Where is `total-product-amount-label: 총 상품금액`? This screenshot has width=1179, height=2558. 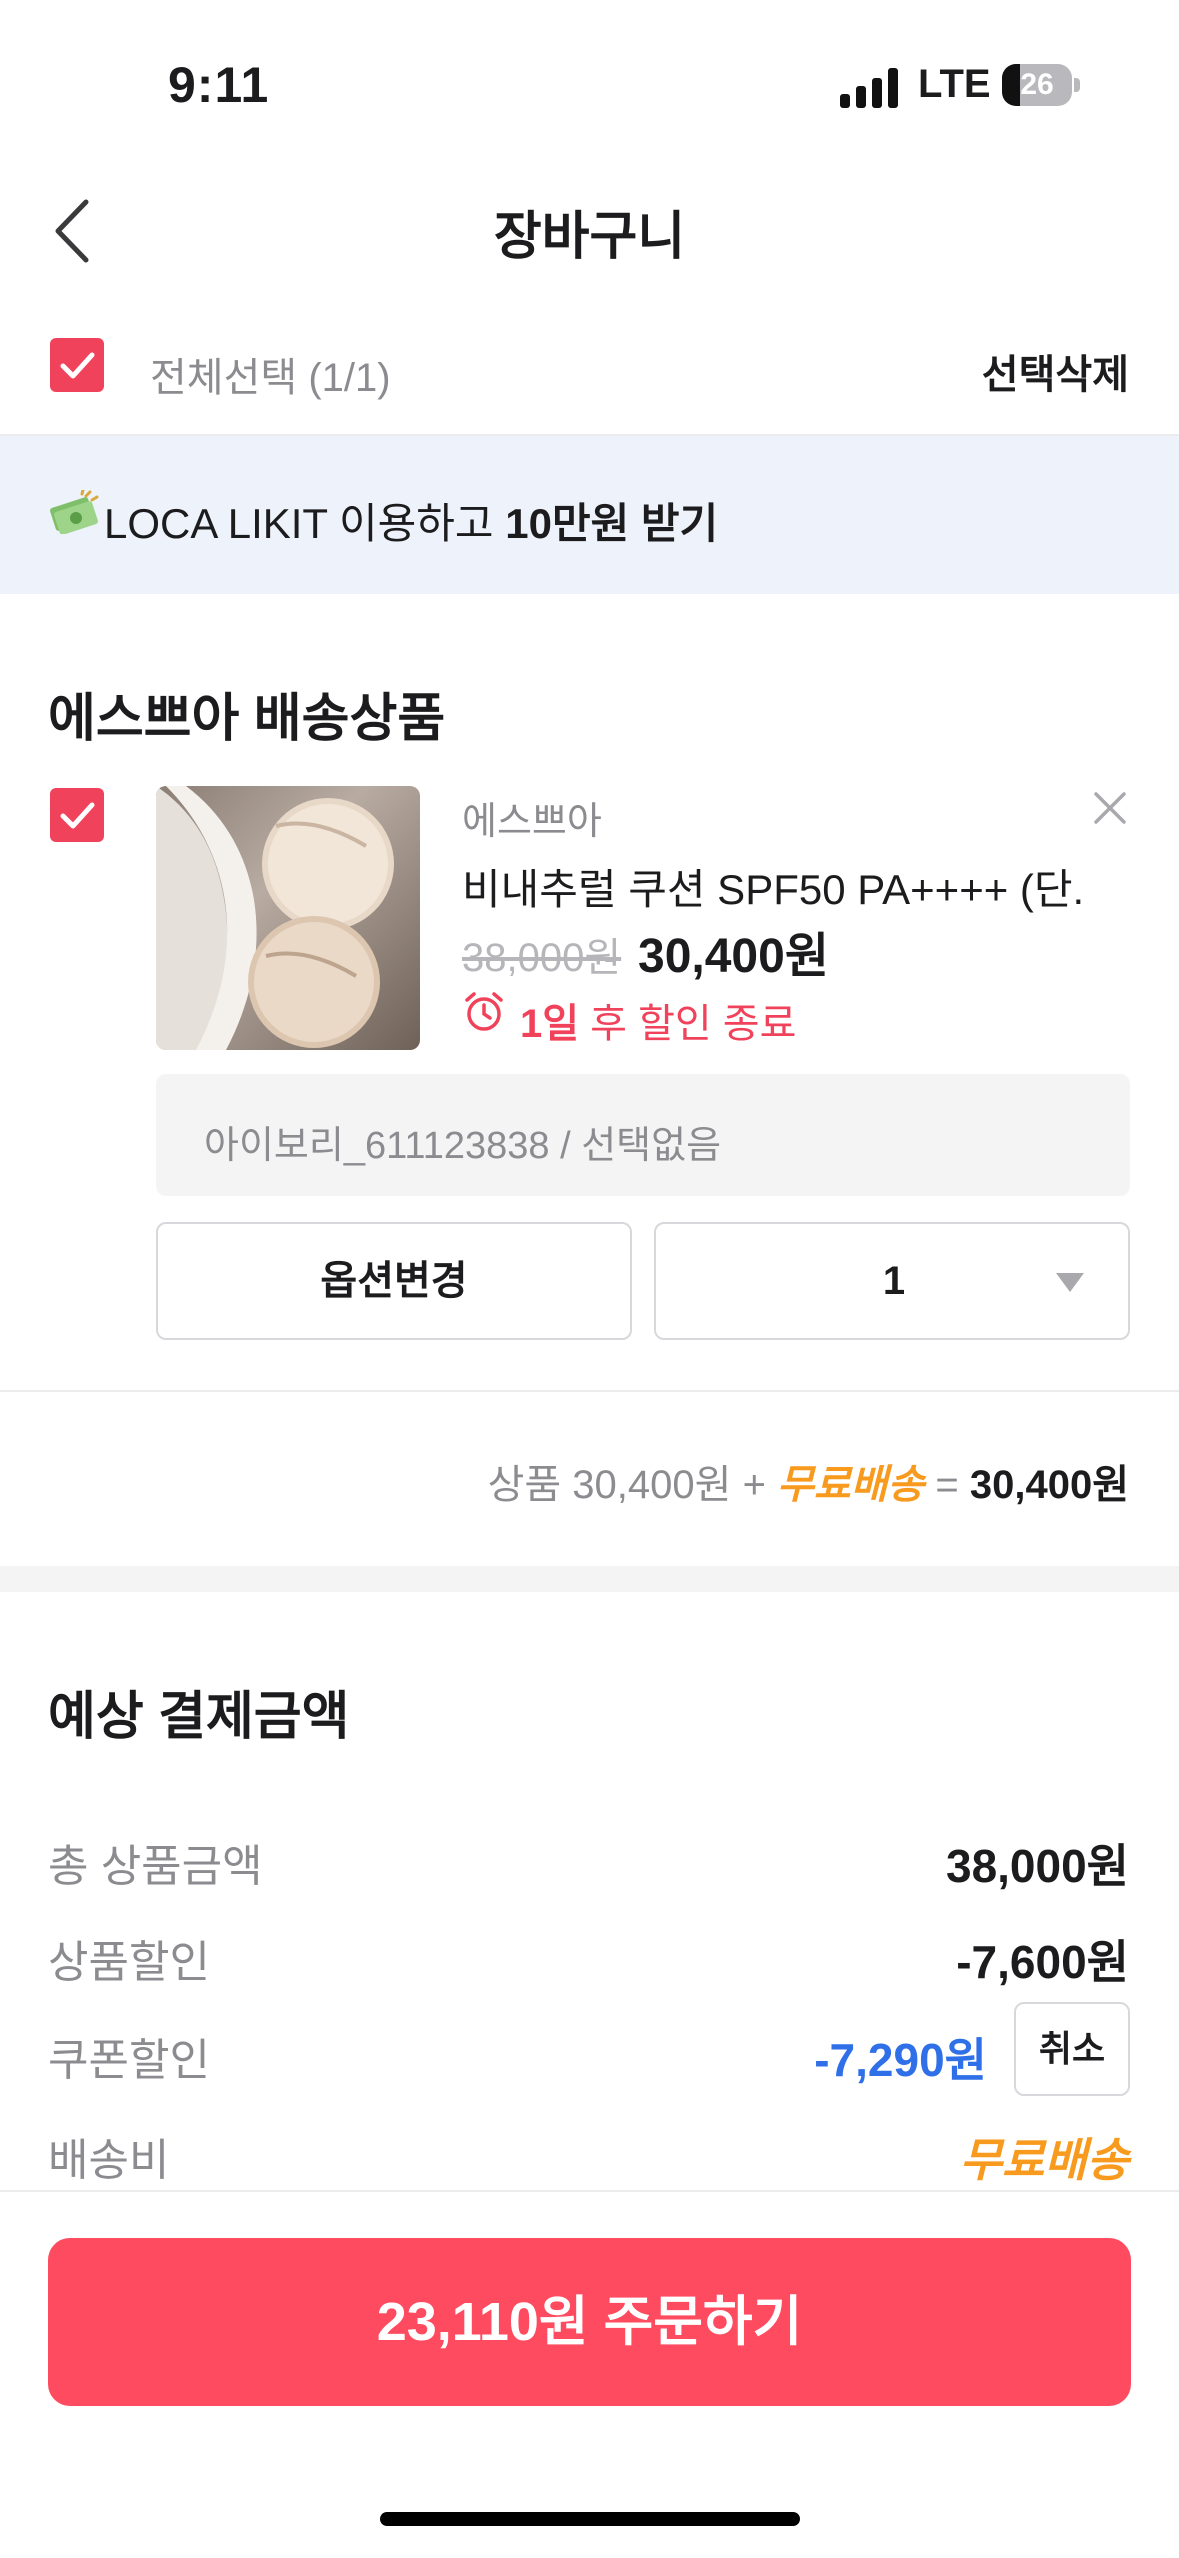 total-product-amount-label: 총 상품금액 is located at coordinates (155, 1866).